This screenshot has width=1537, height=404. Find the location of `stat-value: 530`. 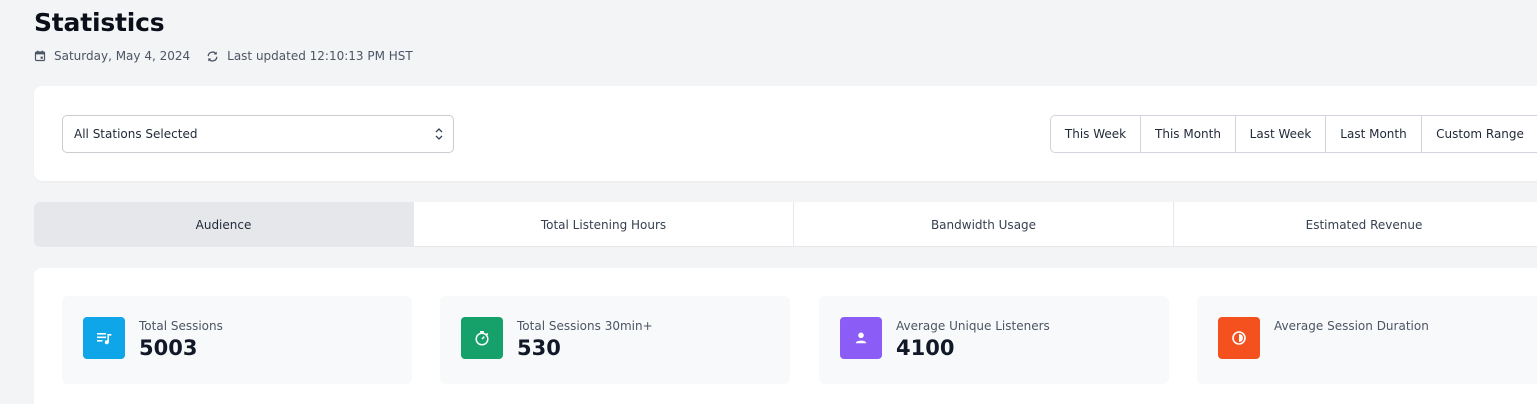

stat-value: 530 is located at coordinates (539, 348).